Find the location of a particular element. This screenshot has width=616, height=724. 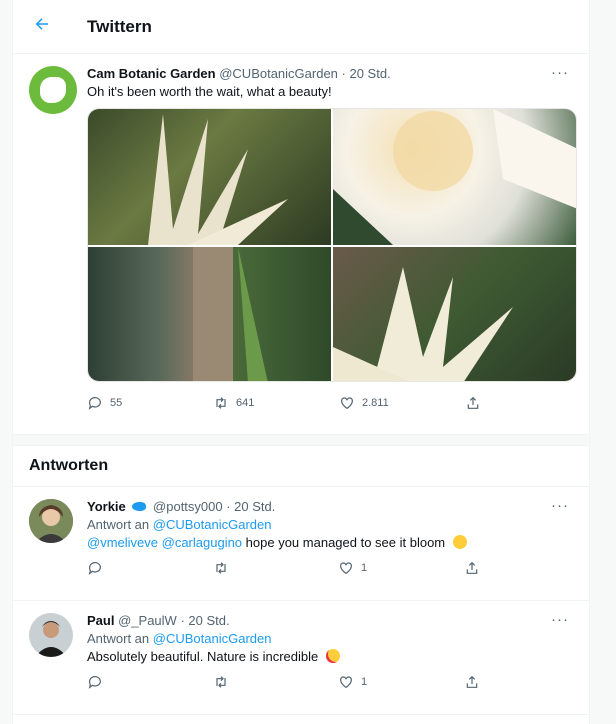

back-arrow-icon is located at coordinates (48, 27).